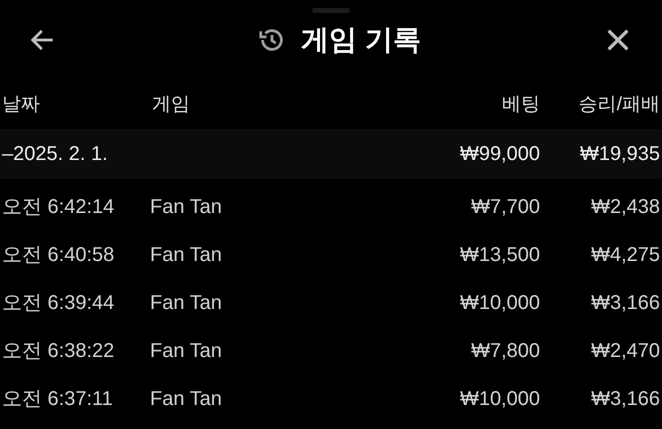 The height and width of the screenshot is (429, 662). Describe the element at coordinates (361, 40) in the screenshot. I see `window-title: 게임 기록` at that location.